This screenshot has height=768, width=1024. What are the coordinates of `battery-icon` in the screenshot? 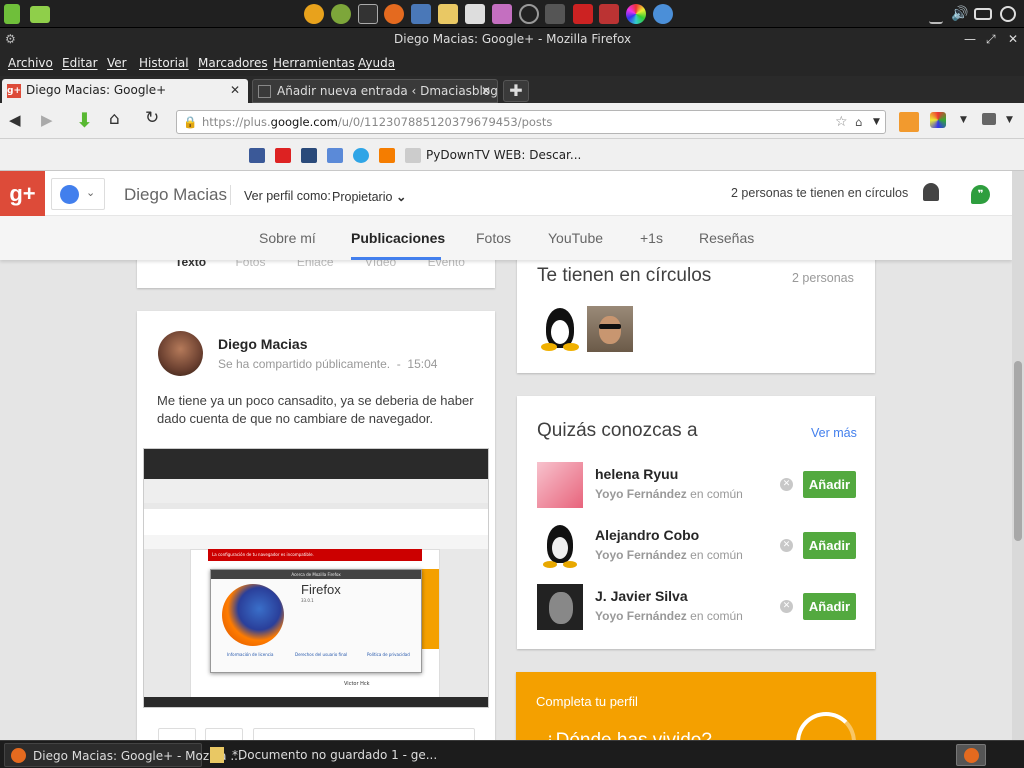 It's located at (983, 14).